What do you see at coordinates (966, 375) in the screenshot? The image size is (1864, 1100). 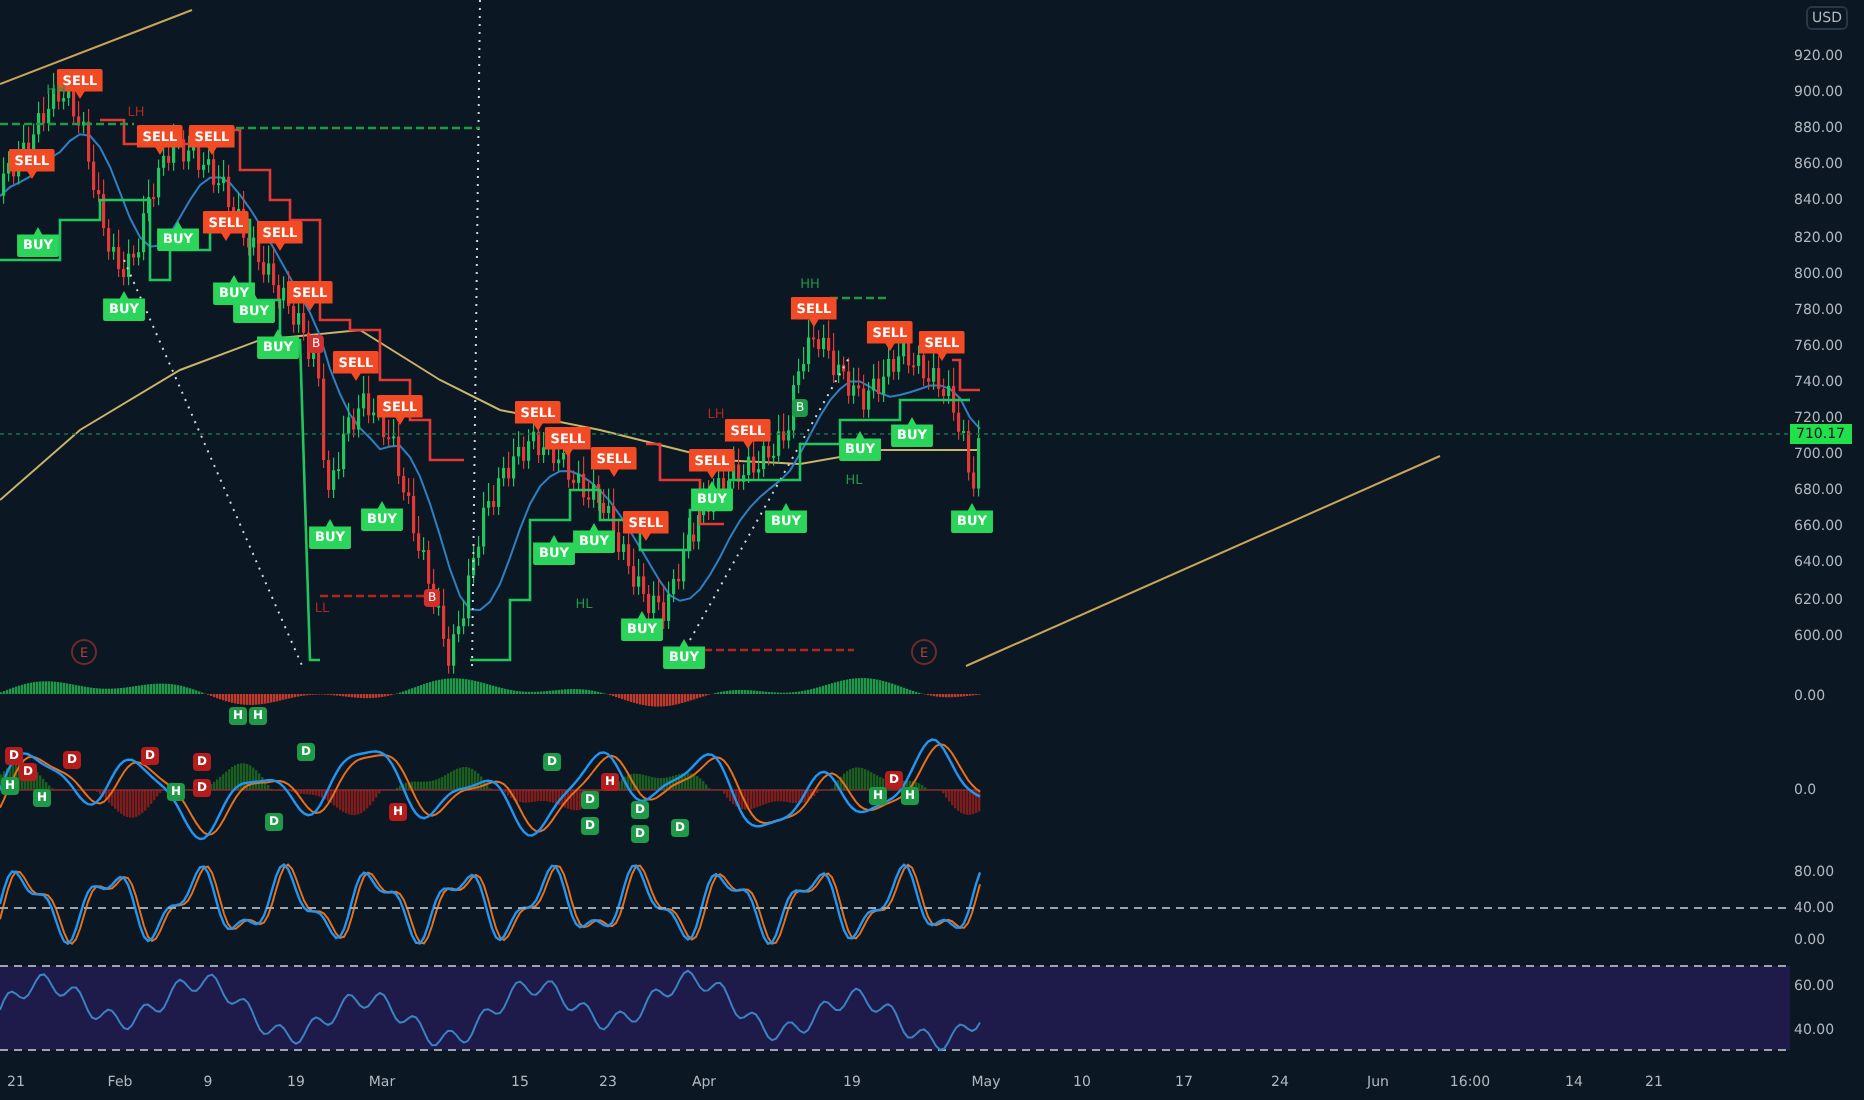 I see `stop-line` at bounding box center [966, 375].